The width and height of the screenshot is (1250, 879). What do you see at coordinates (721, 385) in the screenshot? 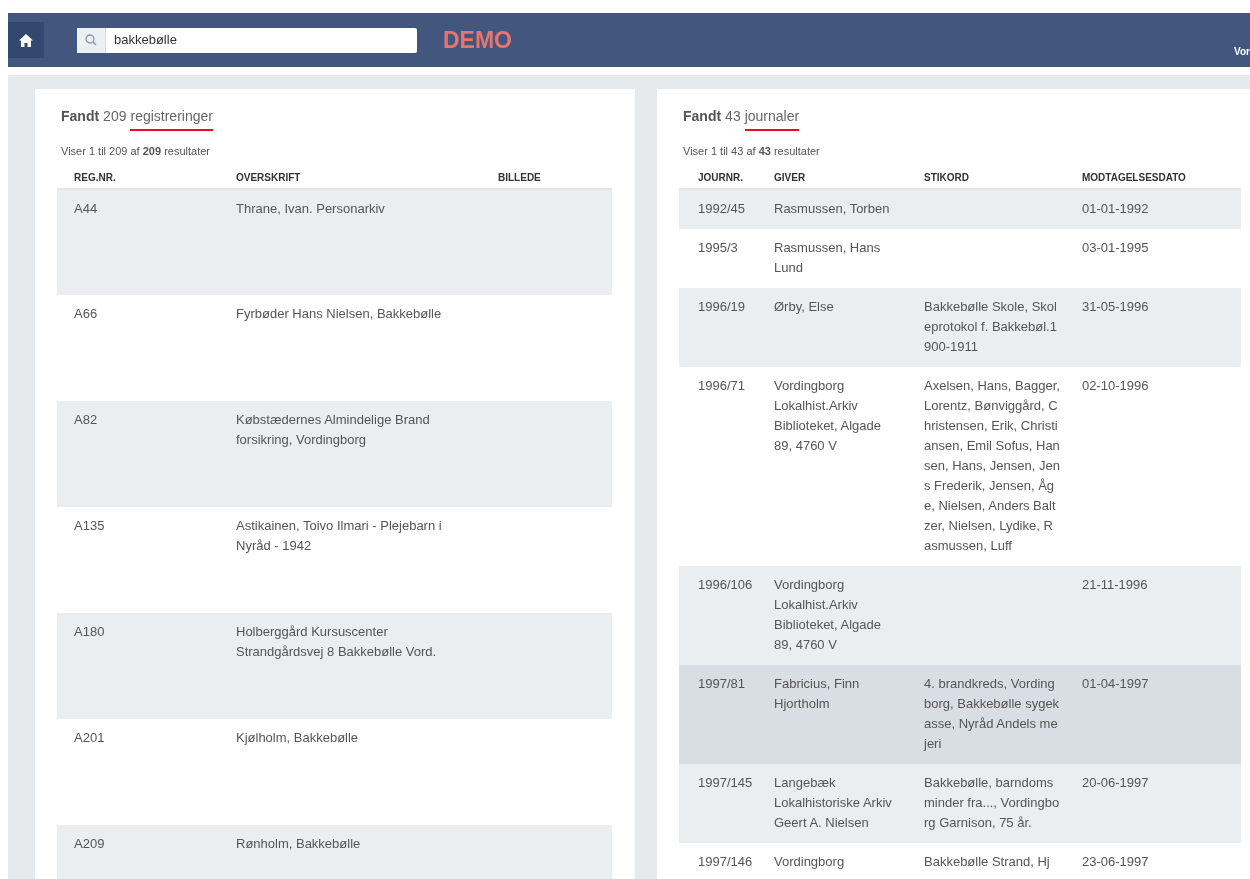
I see `table-cell: 1996/71` at bounding box center [721, 385].